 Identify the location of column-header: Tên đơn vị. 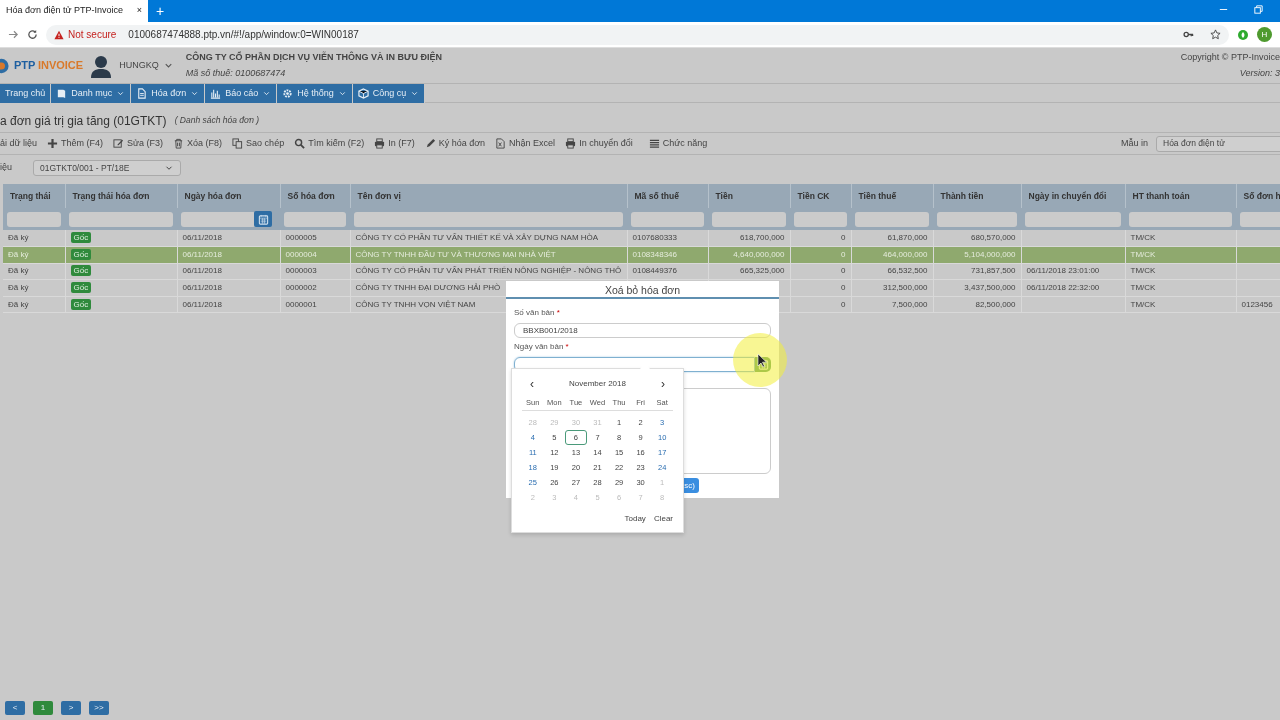
(488, 196).